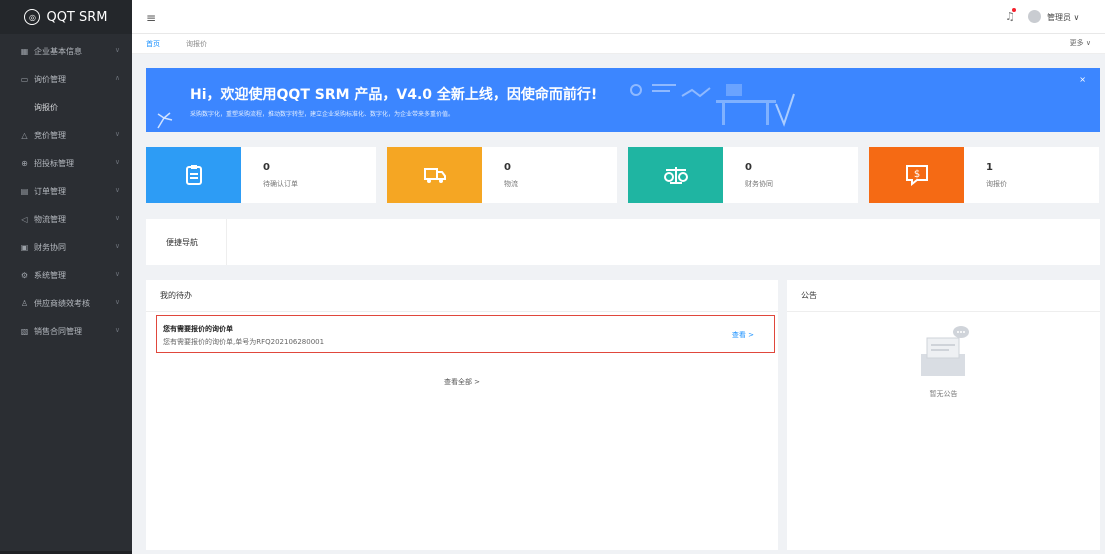  Describe the element at coordinates (198, 329) in the screenshot. I see `todo-item-title: 您有需要报价的询价单` at that location.